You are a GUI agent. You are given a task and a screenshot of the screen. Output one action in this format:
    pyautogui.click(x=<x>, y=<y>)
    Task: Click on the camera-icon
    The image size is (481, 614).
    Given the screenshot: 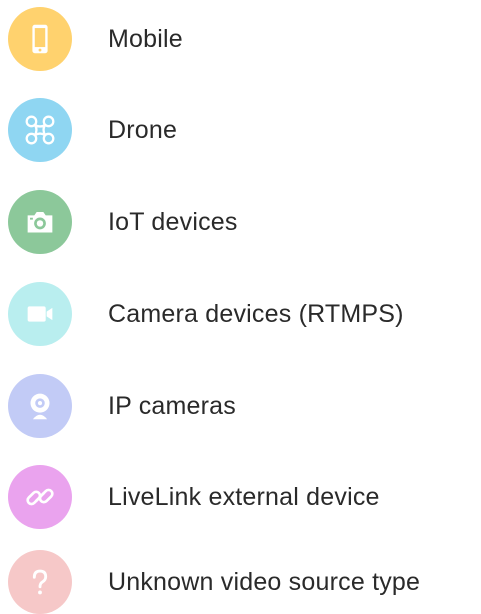 What is the action you would take?
    pyautogui.click(x=40, y=222)
    